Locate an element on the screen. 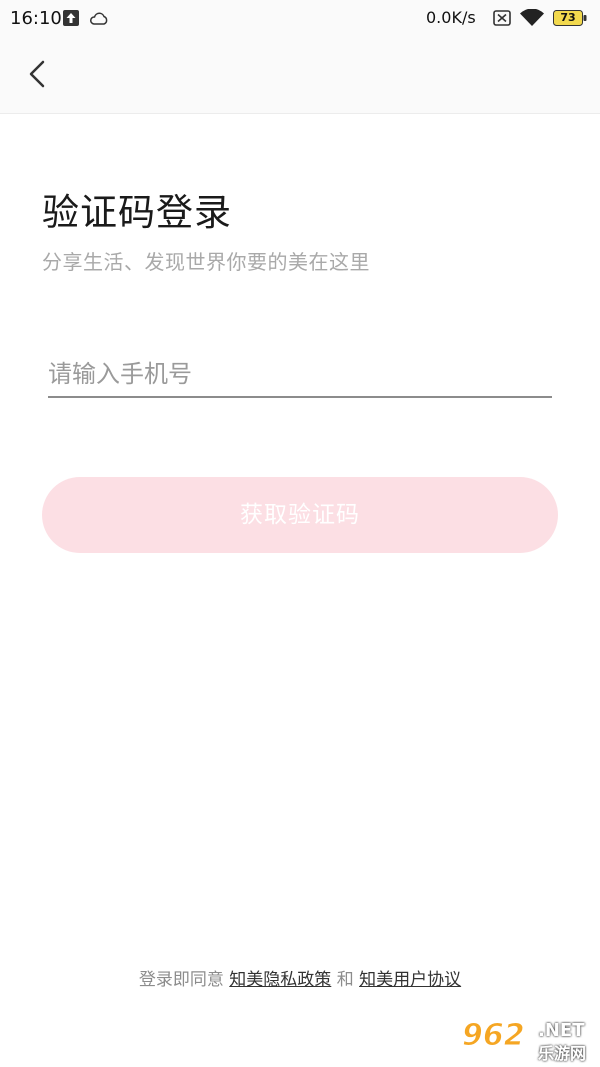 This screenshot has width=600, height=1067. back-button is located at coordinates (38, 74).